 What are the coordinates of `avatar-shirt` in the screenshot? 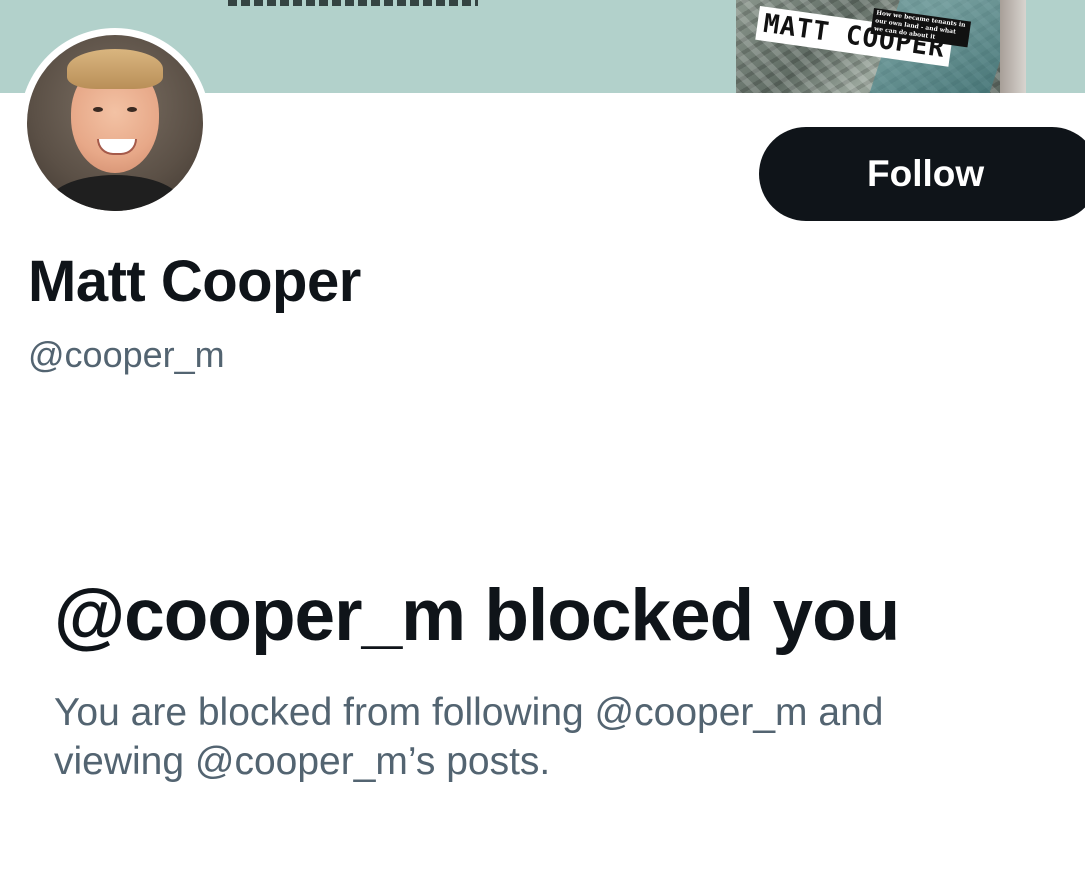 It's located at (115, 193).